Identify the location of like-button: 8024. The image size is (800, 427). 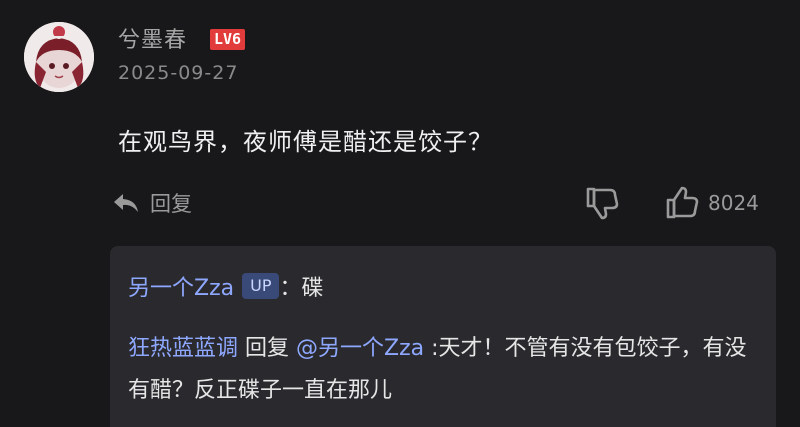
(711, 203).